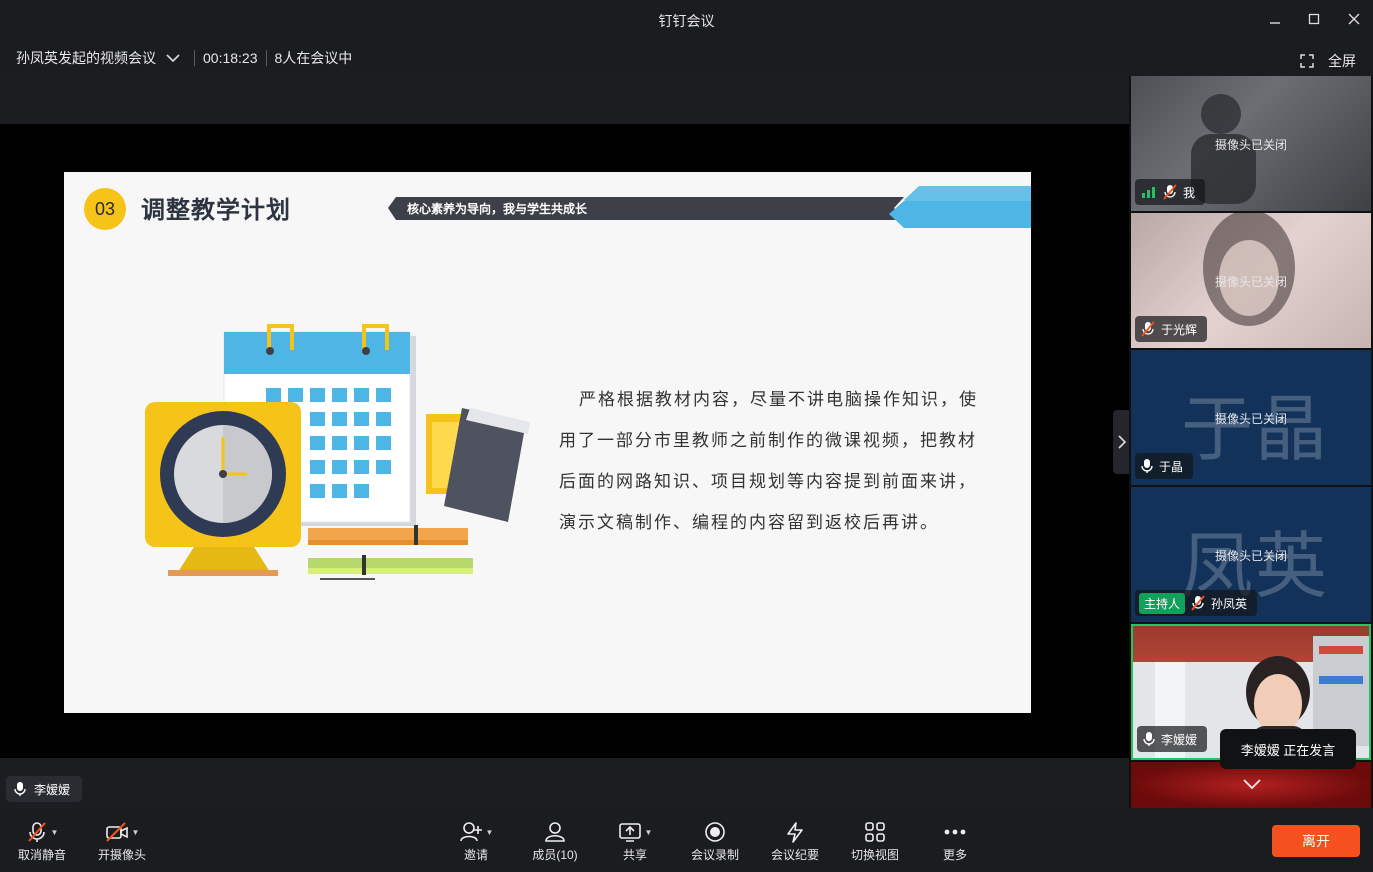  Describe the element at coordinates (497, 209) in the screenshot. I see `slide-banner-text: 核心素养为导向，我与学生共成长` at that location.